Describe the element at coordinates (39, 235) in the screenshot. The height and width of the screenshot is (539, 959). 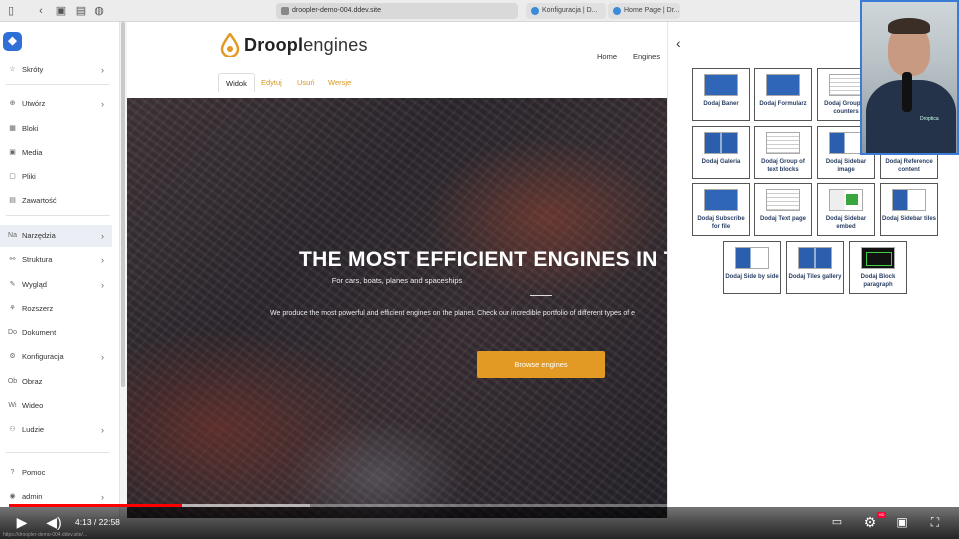
I see `admin-nav-label: Narzędzia` at that location.